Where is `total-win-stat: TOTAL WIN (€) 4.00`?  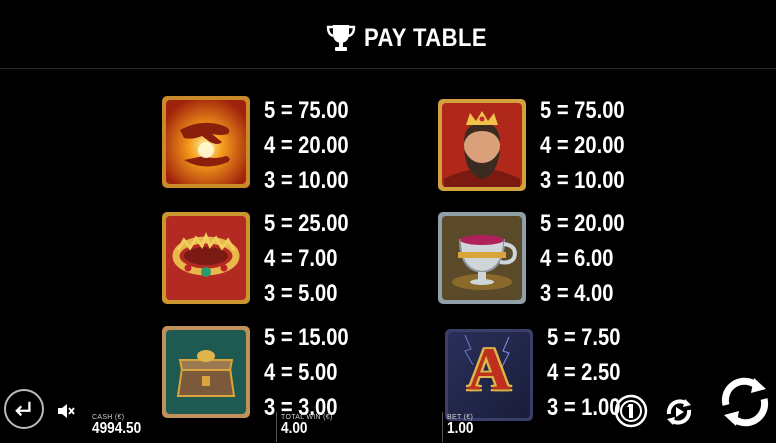
total-win-stat: TOTAL WIN (€) 4.00 is located at coordinates (307, 426).